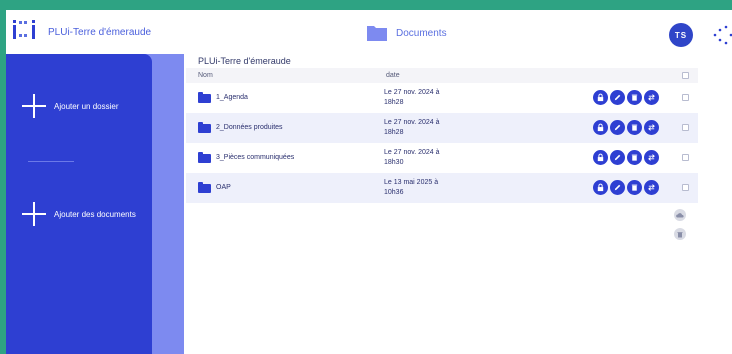 The width and height of the screenshot is (732, 354). I want to click on sidebar-divider, so click(51, 161).